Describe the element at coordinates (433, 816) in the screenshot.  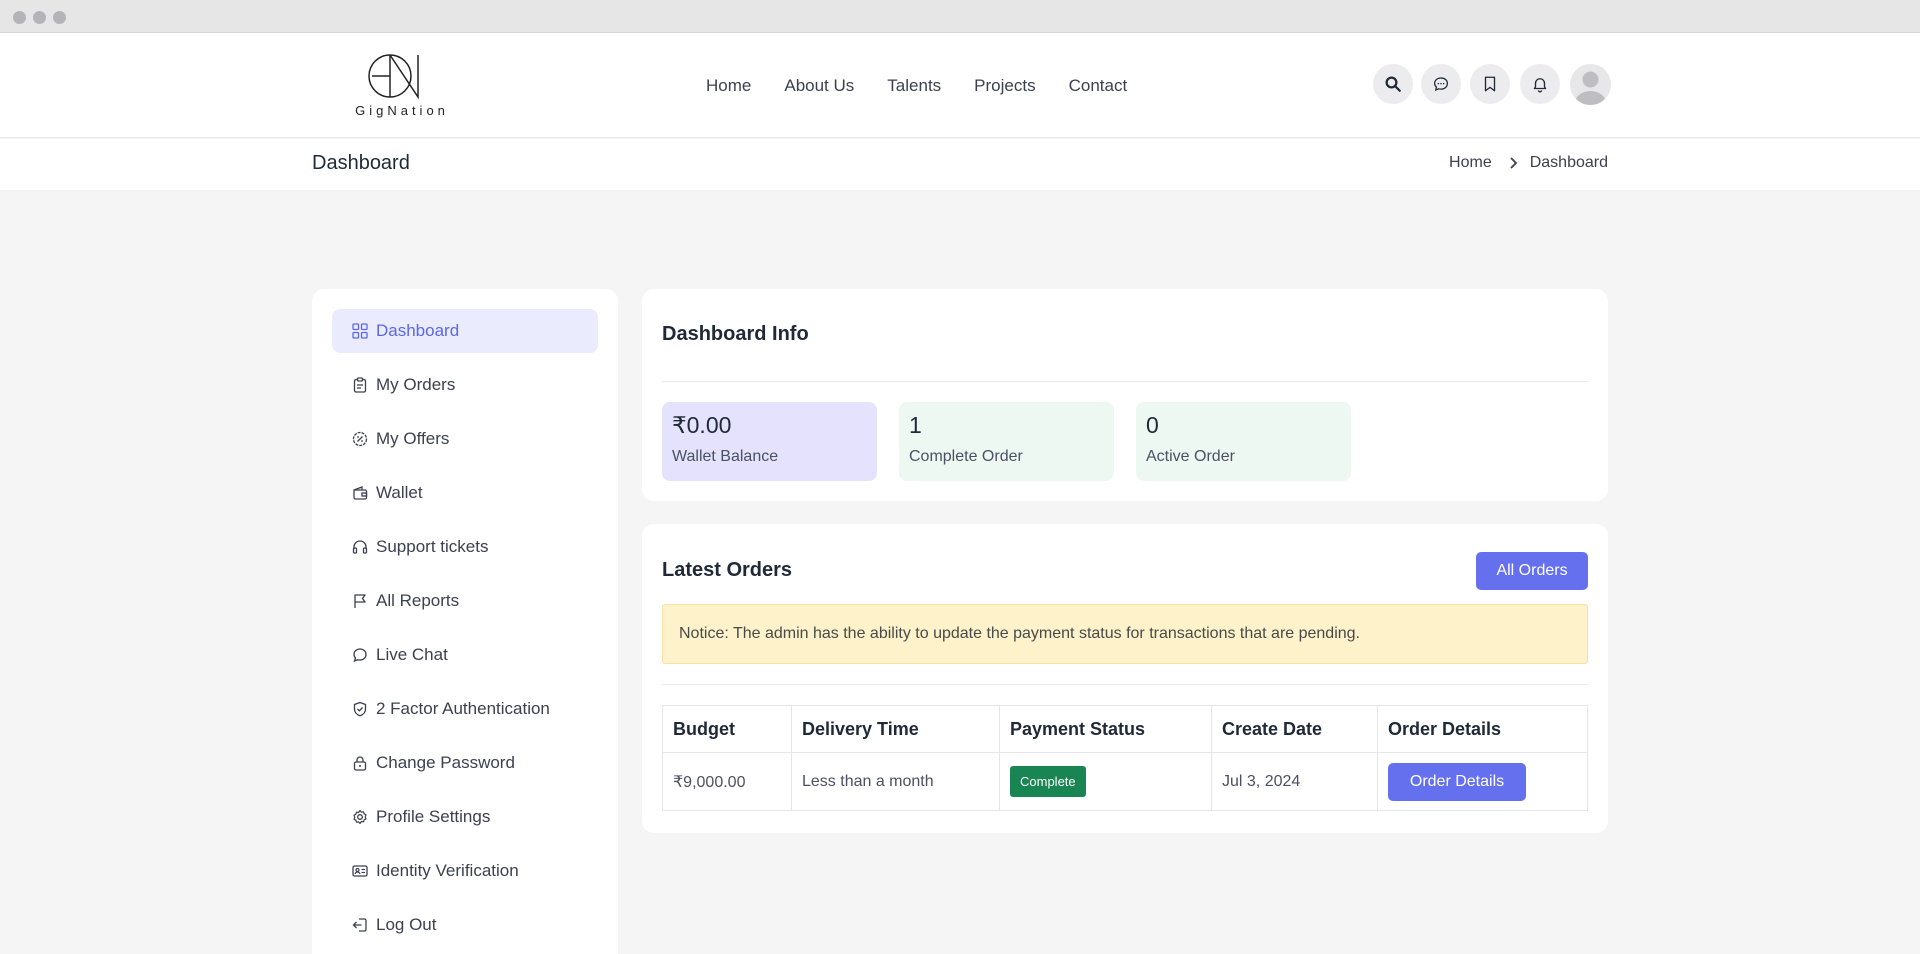
I see `sidebar-item-label: Profile Settings` at that location.